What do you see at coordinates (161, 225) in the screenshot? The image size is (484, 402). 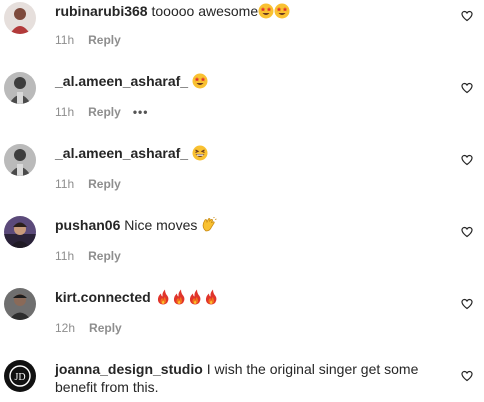 I see `comment-text: Nice moves` at bounding box center [161, 225].